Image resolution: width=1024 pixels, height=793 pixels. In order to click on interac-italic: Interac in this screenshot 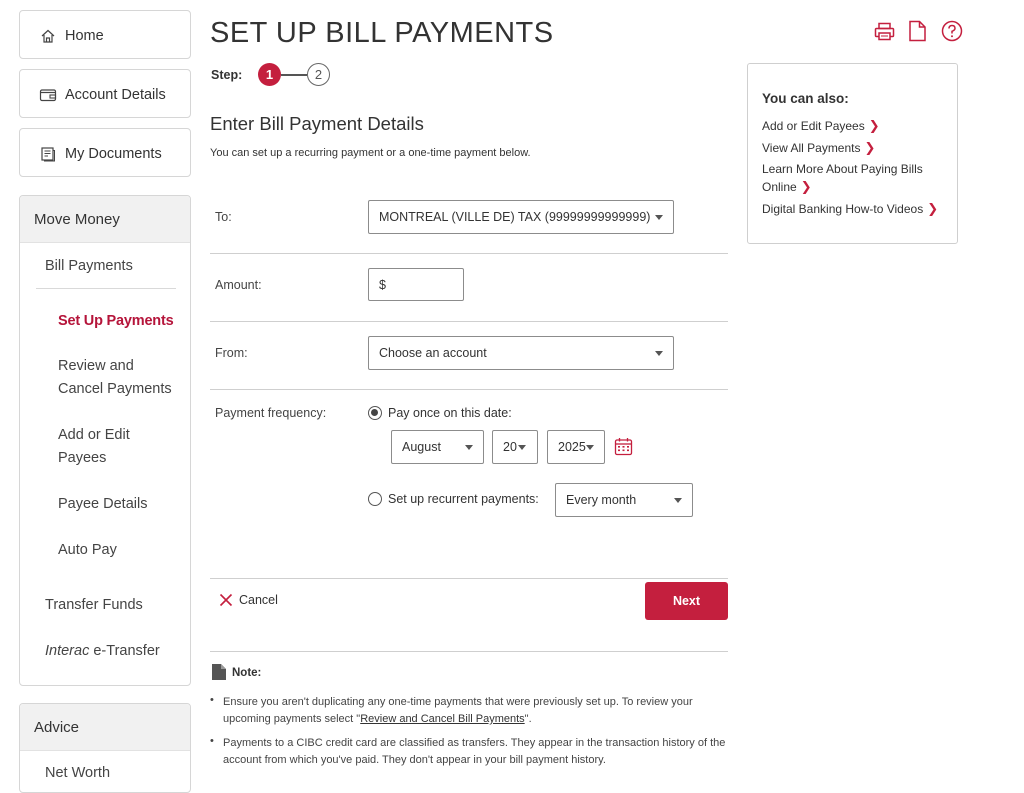, I will do `click(67, 651)`.